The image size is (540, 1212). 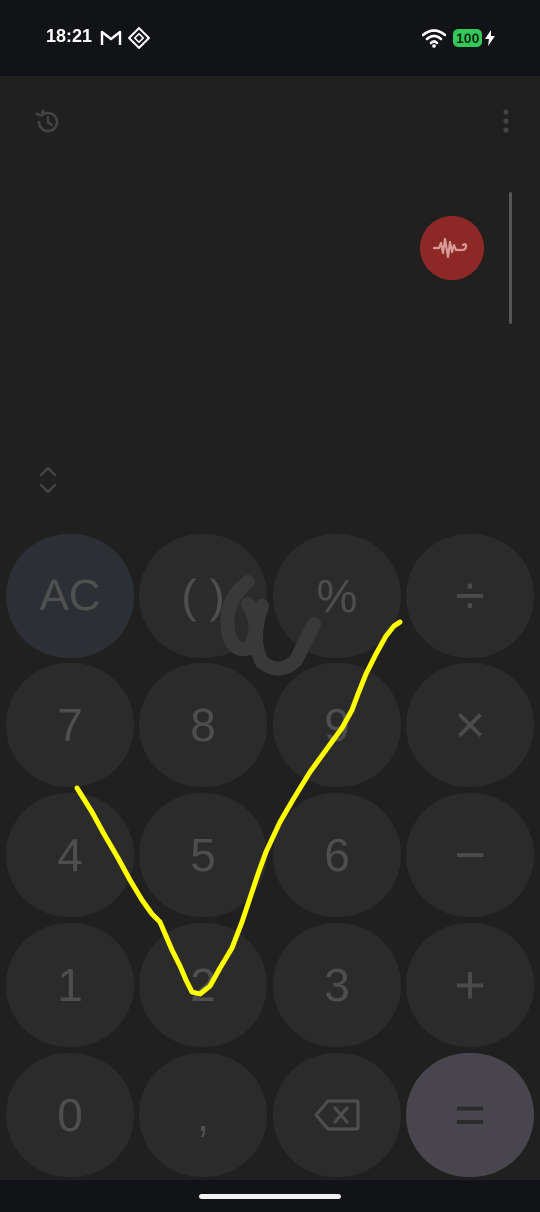 I want to click on backspace-icon, so click(x=337, y=1115).